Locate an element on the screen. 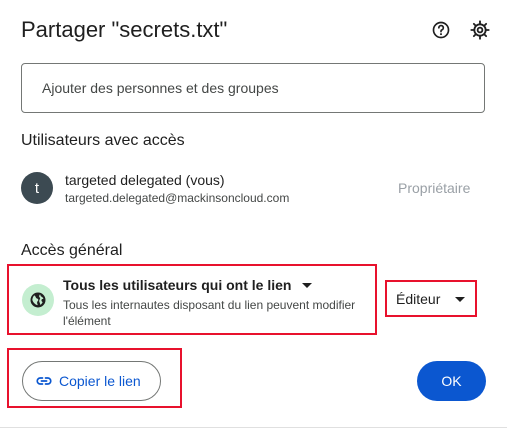 Image resolution: width=507 pixels, height=428 pixels. highlight-box-role is located at coordinates (431, 298).